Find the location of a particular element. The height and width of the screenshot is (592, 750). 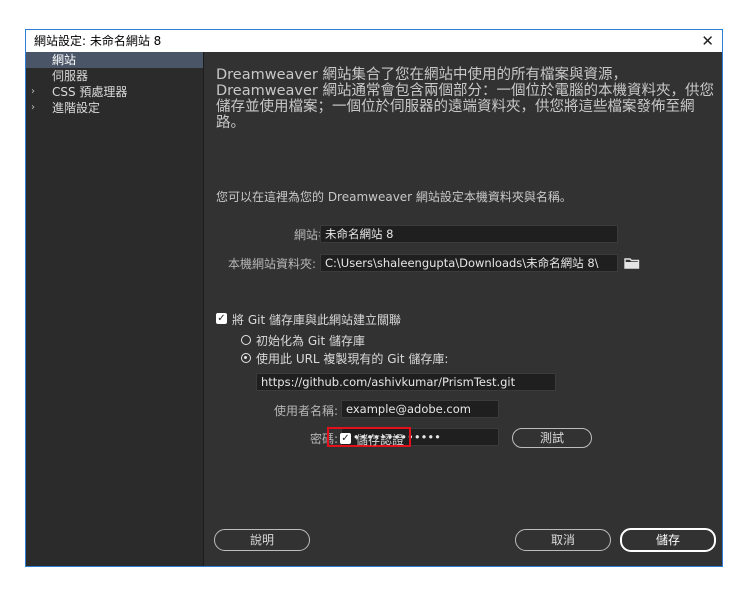

site-name-input is located at coordinates (469, 234).